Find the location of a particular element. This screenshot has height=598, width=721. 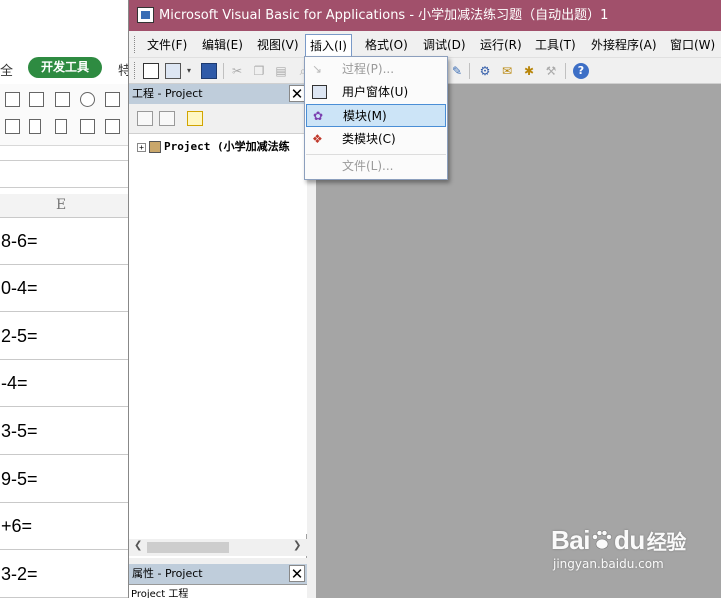

view-object-icon is located at coordinates (167, 118).